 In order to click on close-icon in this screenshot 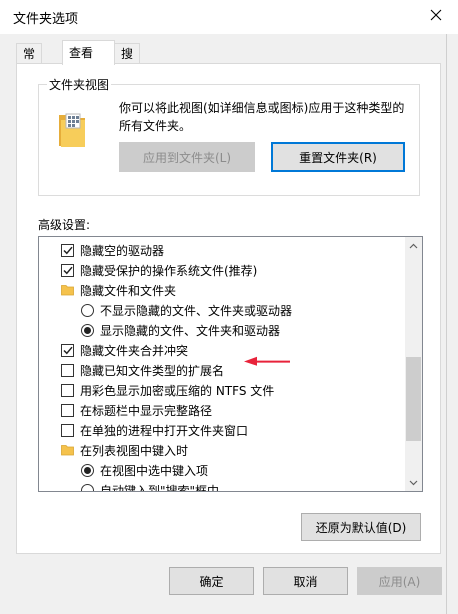, I will do `click(436, 15)`.